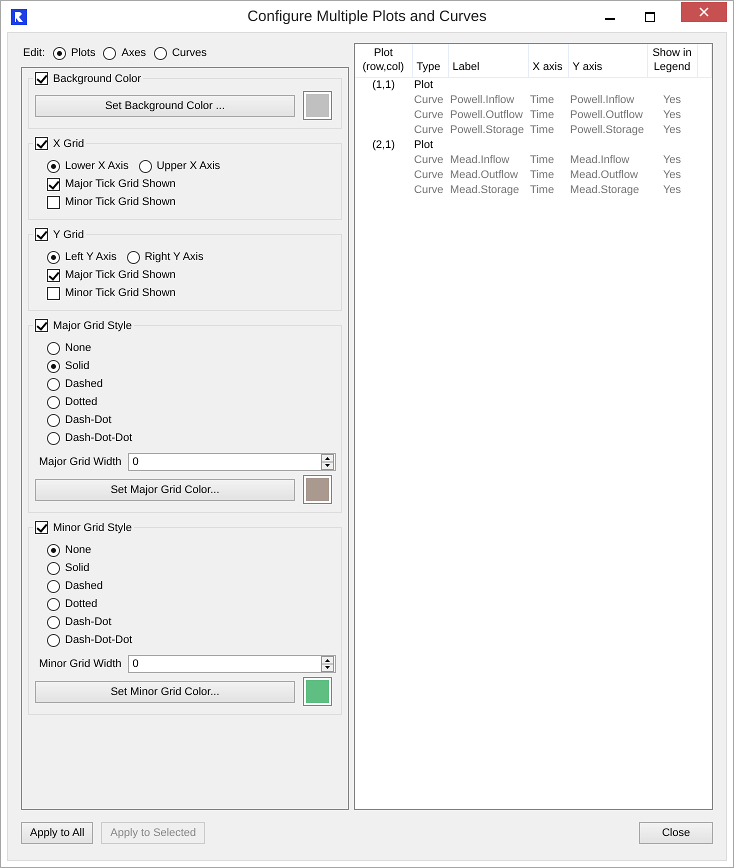 The image size is (734, 868). Describe the element at coordinates (367, 16) in the screenshot. I see `window-title: Configure Multiple Plots and Curves` at that location.